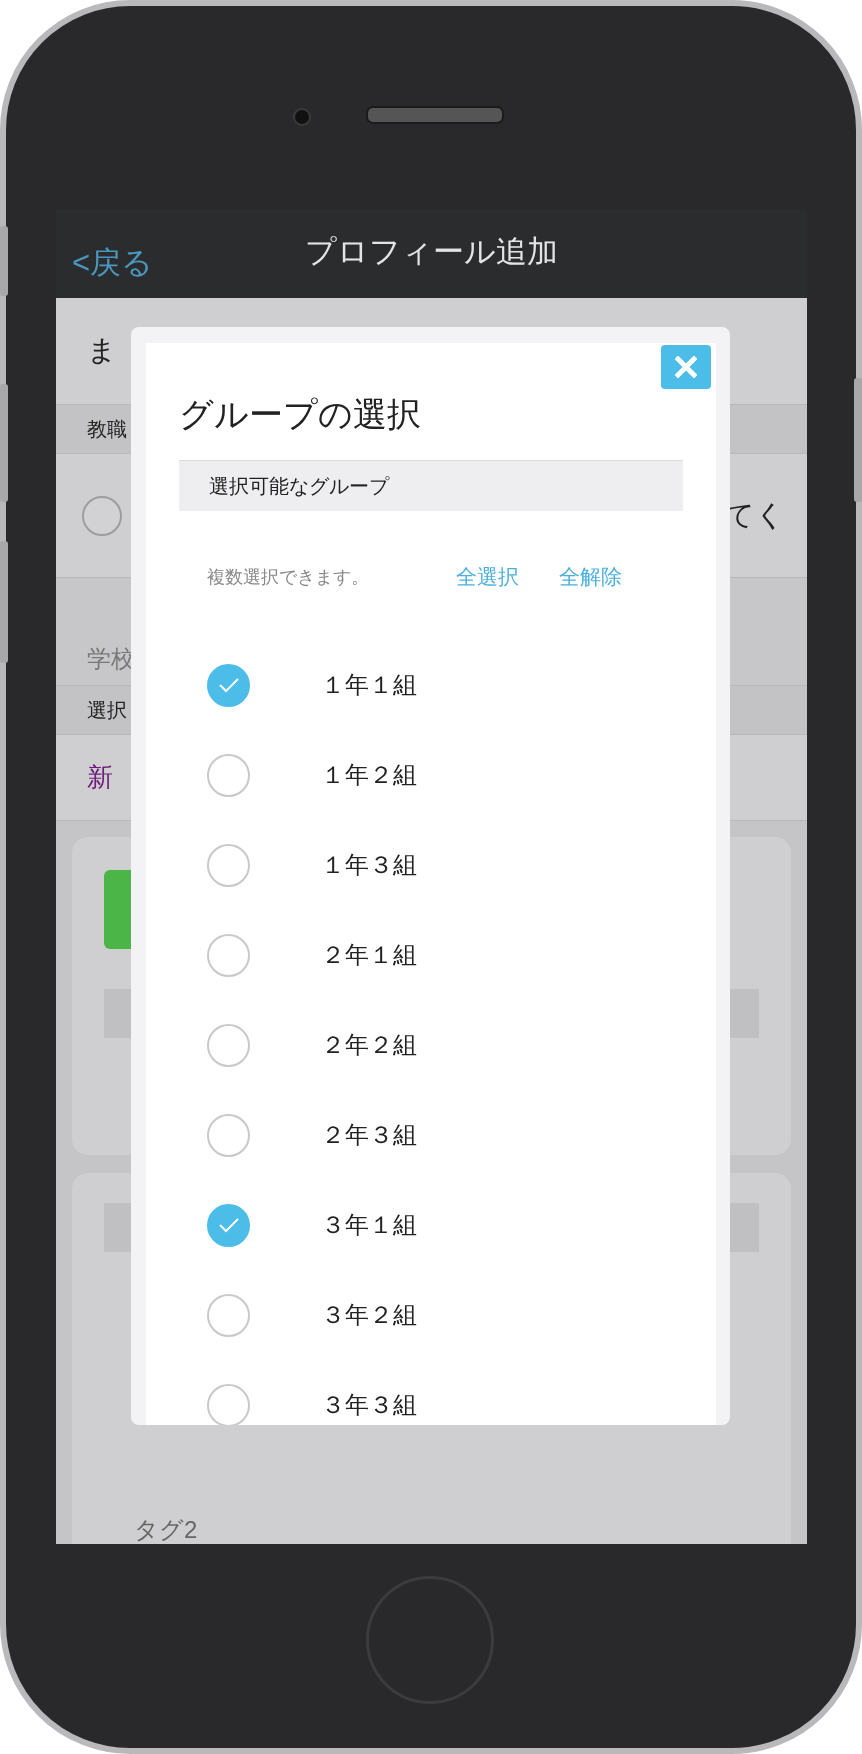  Describe the element at coordinates (113, 262) in the screenshot. I see `back-button: <戻る` at that location.